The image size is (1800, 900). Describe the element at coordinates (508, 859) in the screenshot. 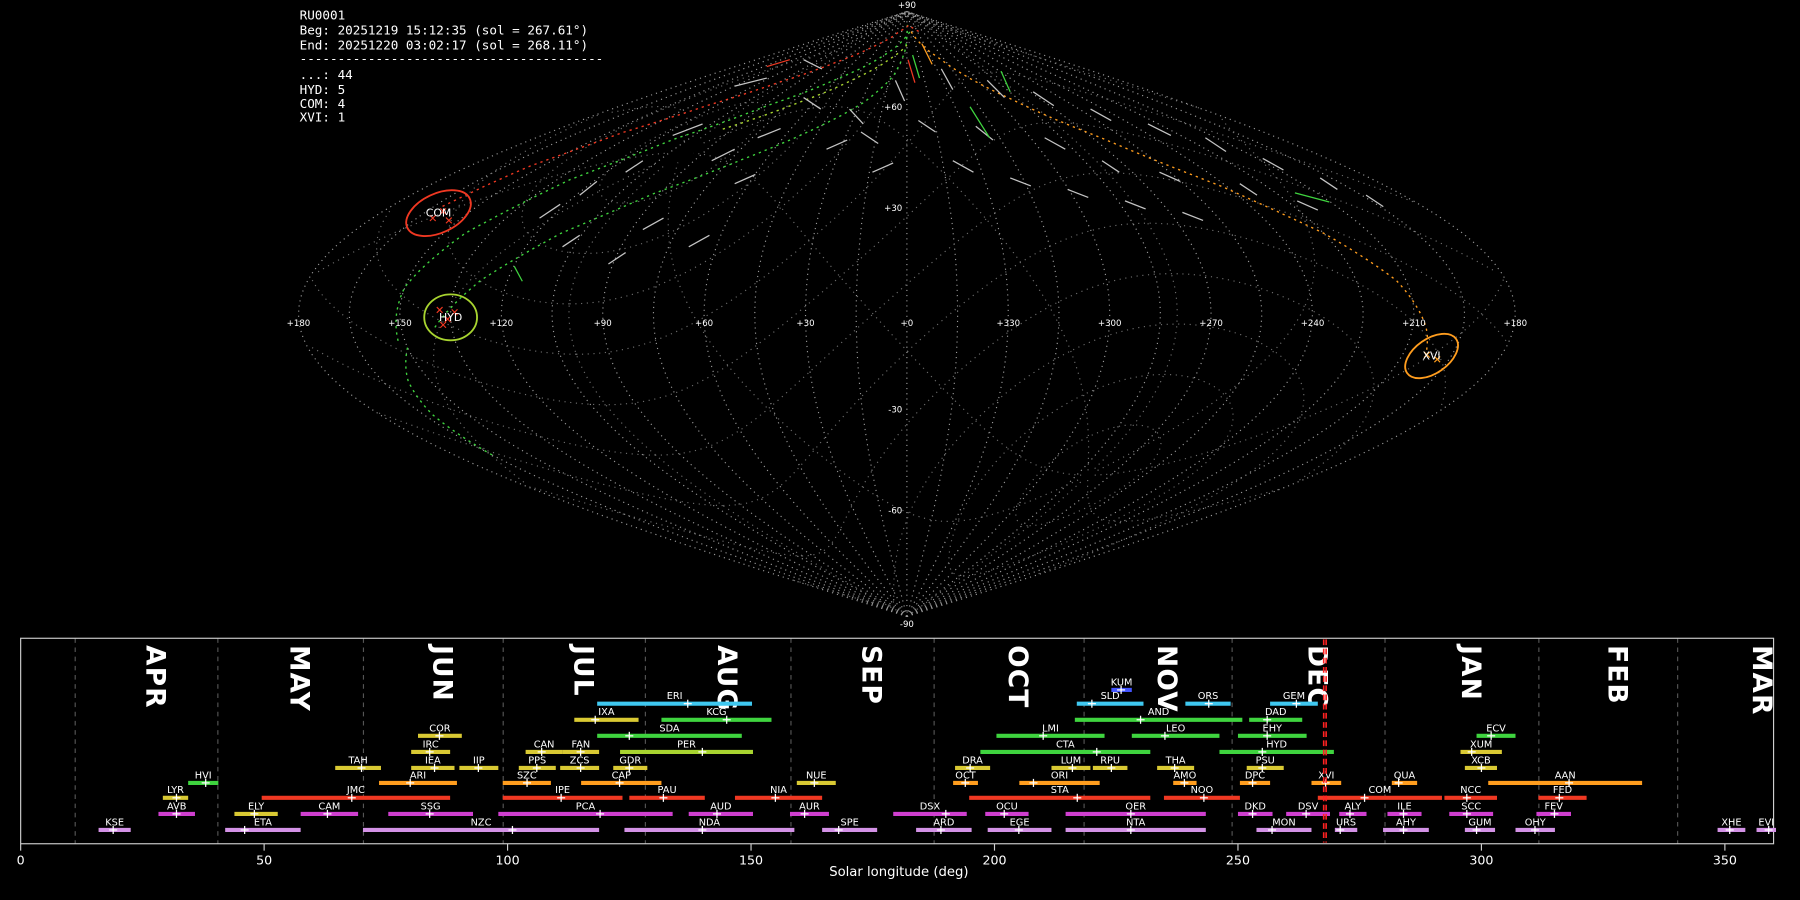

I see `axis-tick-label: 100` at that location.